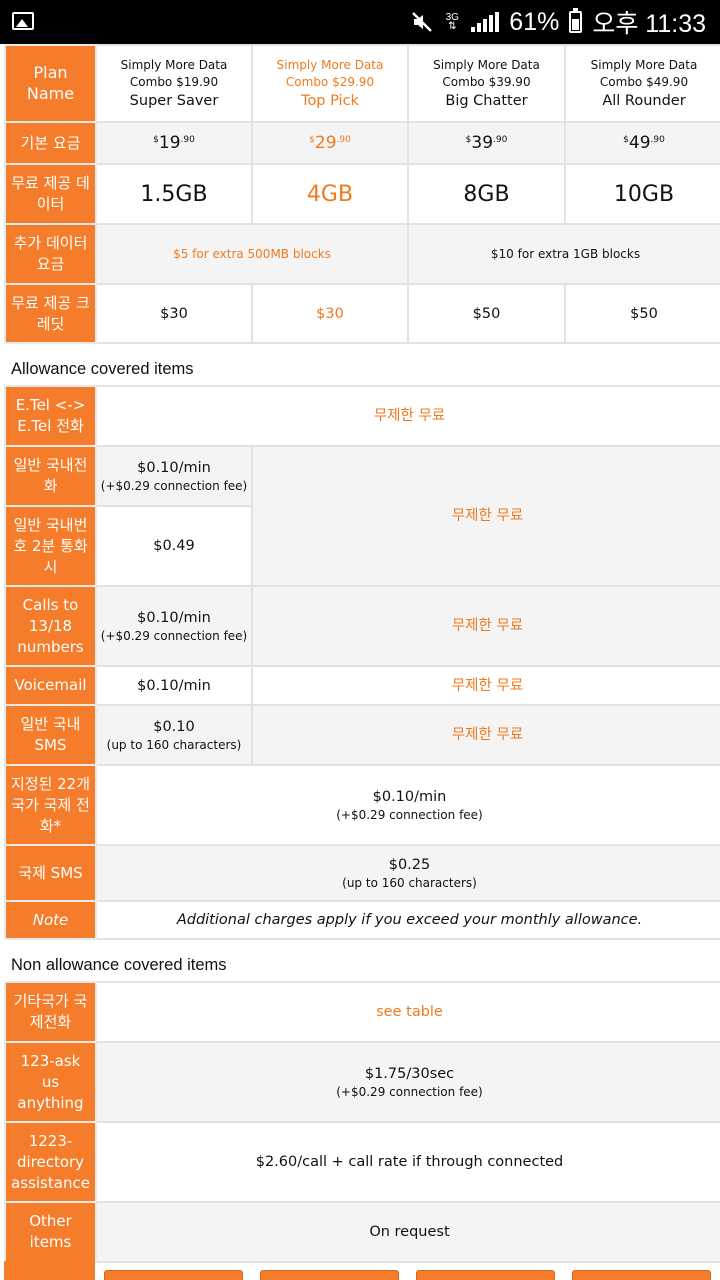 The height and width of the screenshot is (1280, 720). I want to click on voicemail-value: $0.10/min, so click(174, 685).